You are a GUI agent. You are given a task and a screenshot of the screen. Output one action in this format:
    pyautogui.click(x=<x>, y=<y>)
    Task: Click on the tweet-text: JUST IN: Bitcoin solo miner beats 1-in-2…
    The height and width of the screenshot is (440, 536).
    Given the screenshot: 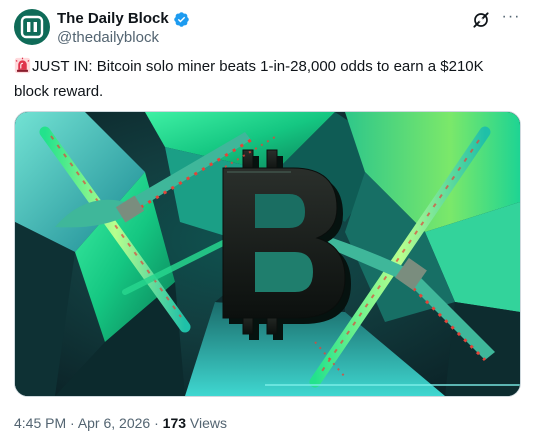 What is the action you would take?
    pyautogui.click(x=268, y=79)
    